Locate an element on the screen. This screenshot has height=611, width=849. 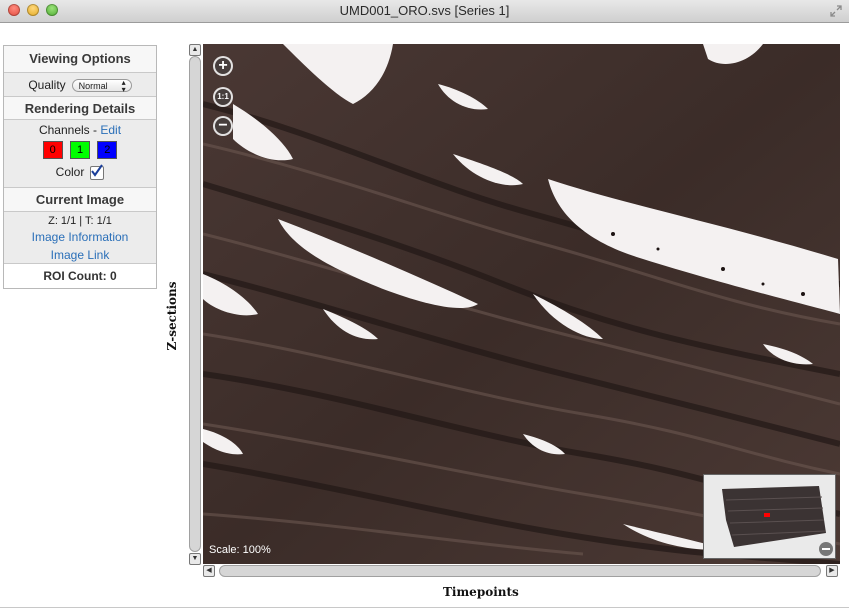
zt-info: Z: 1/1 | T: 1/1 is located at coordinates (80, 221).